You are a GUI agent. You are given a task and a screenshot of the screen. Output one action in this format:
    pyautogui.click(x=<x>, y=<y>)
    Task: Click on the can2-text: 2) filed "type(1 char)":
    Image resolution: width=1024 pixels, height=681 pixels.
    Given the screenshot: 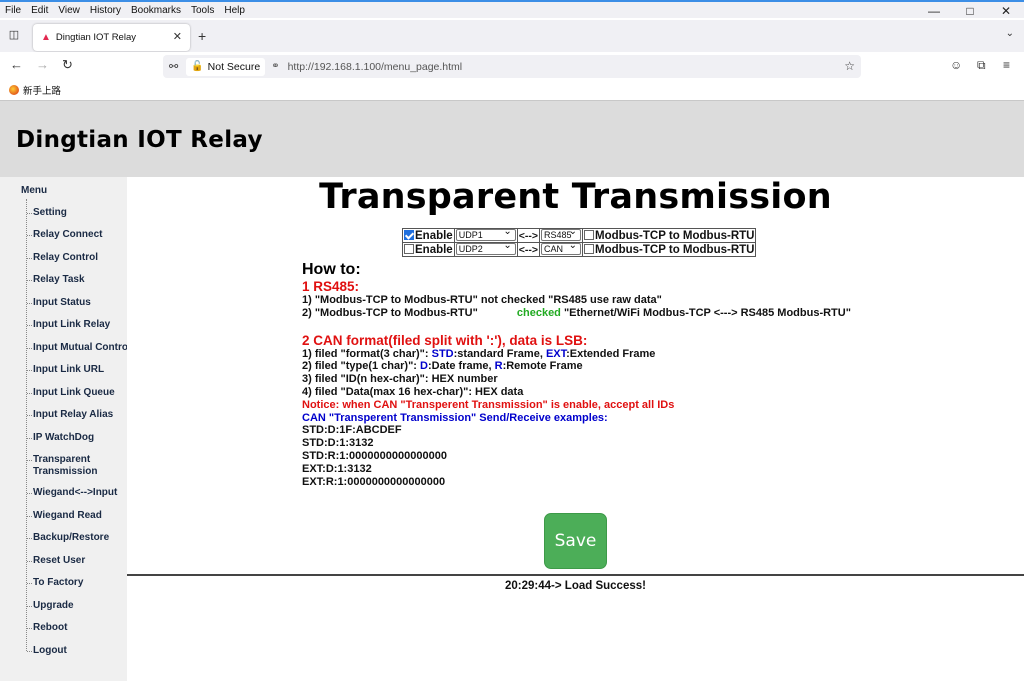 What is the action you would take?
    pyautogui.click(x=361, y=366)
    